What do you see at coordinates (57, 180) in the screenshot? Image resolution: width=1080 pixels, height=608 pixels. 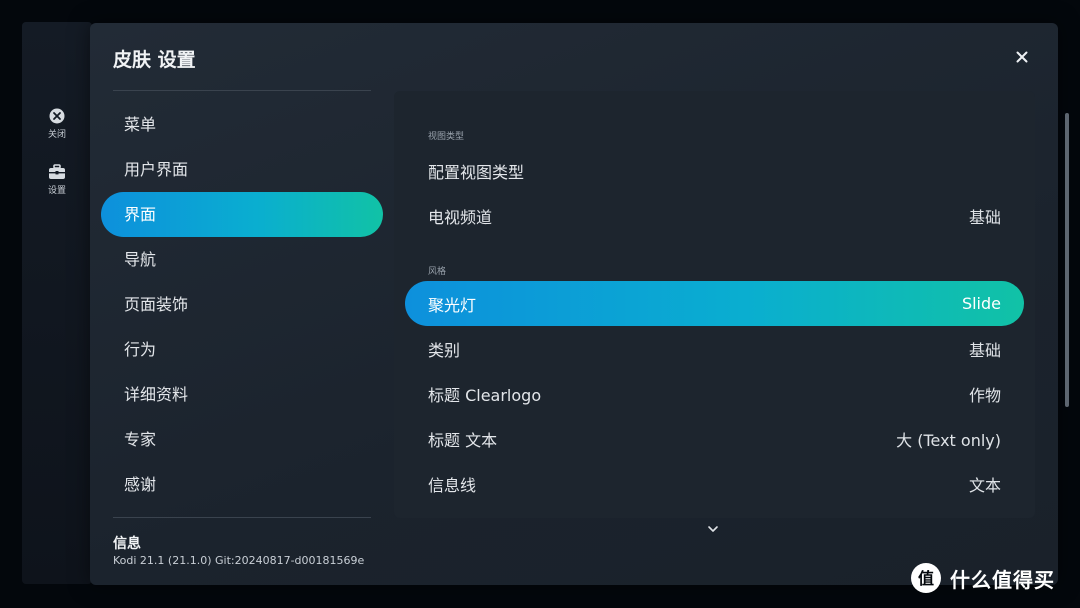 I see `rail-settings-button: 设置` at bounding box center [57, 180].